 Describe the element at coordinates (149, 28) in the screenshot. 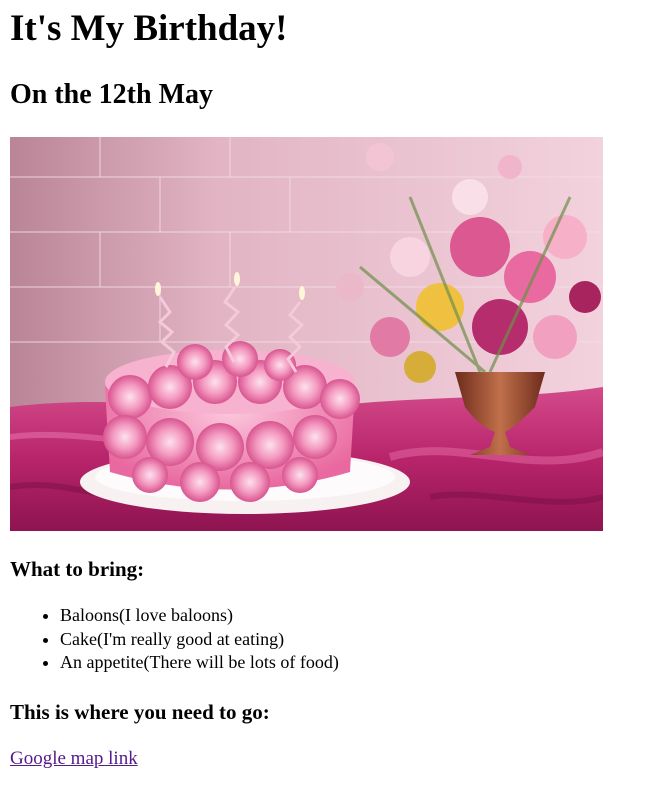

I see `page-title: It's My Birthday!` at that location.